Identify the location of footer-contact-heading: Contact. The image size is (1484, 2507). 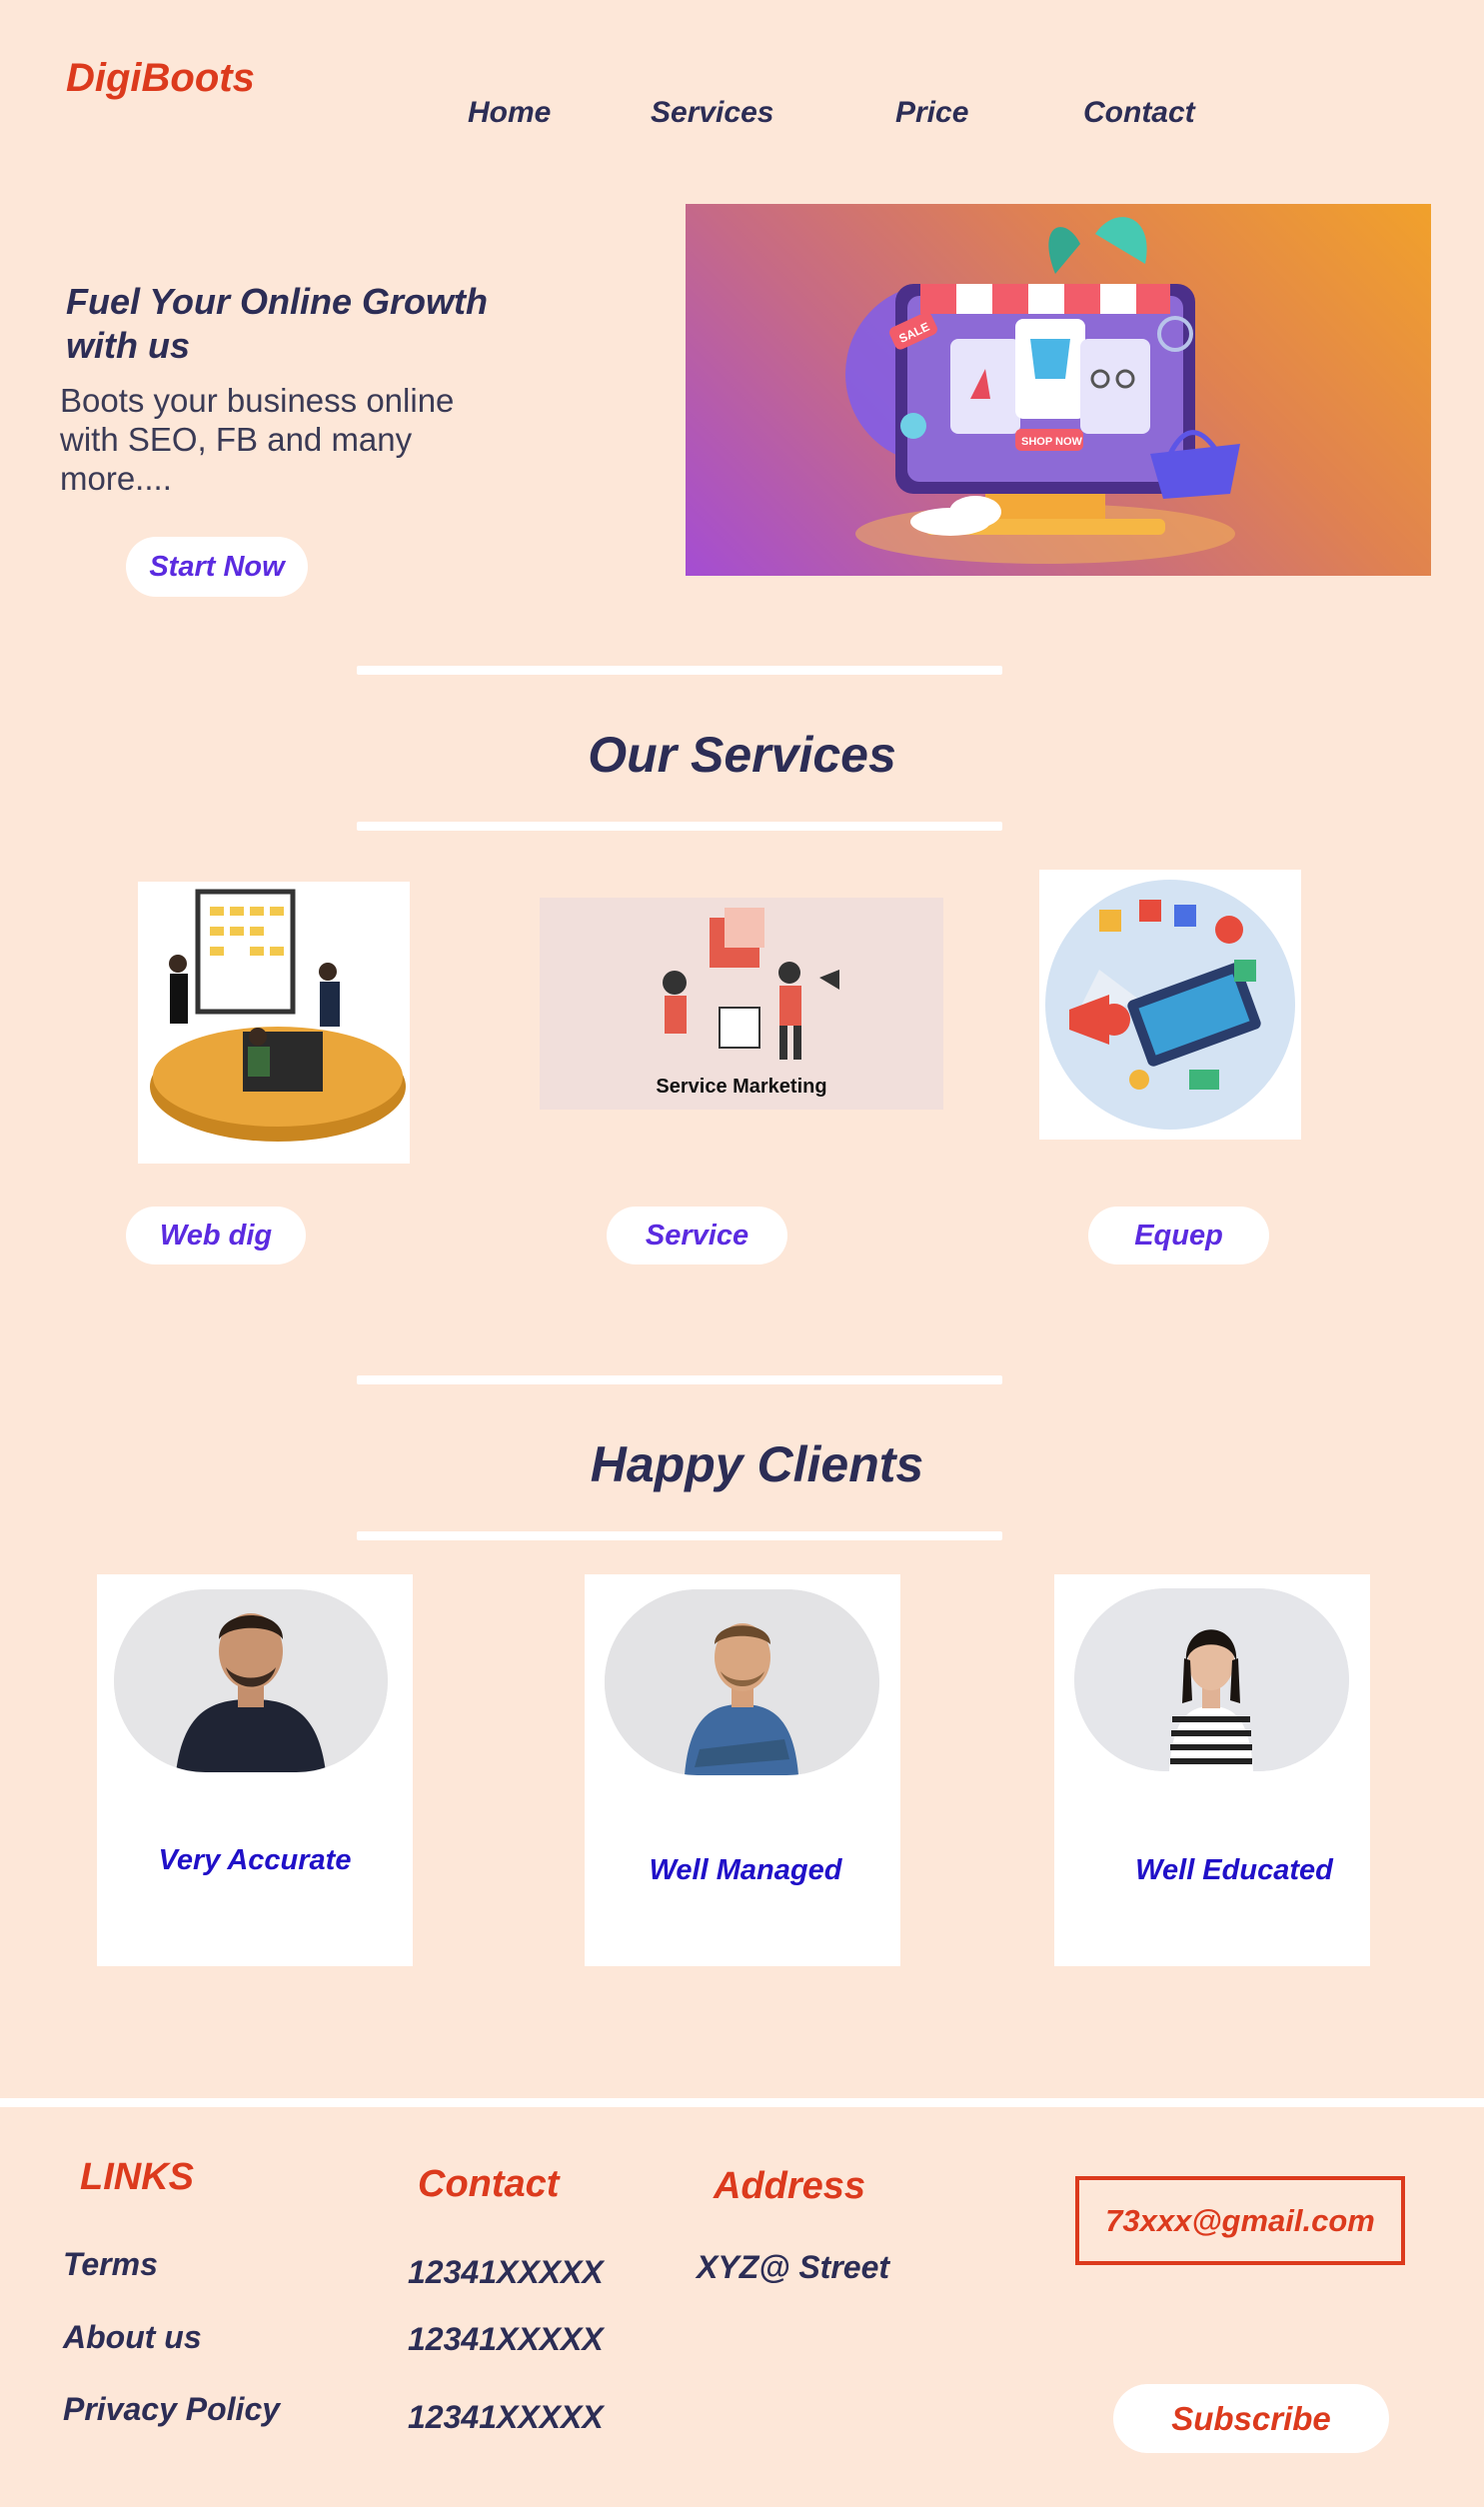
(489, 2184).